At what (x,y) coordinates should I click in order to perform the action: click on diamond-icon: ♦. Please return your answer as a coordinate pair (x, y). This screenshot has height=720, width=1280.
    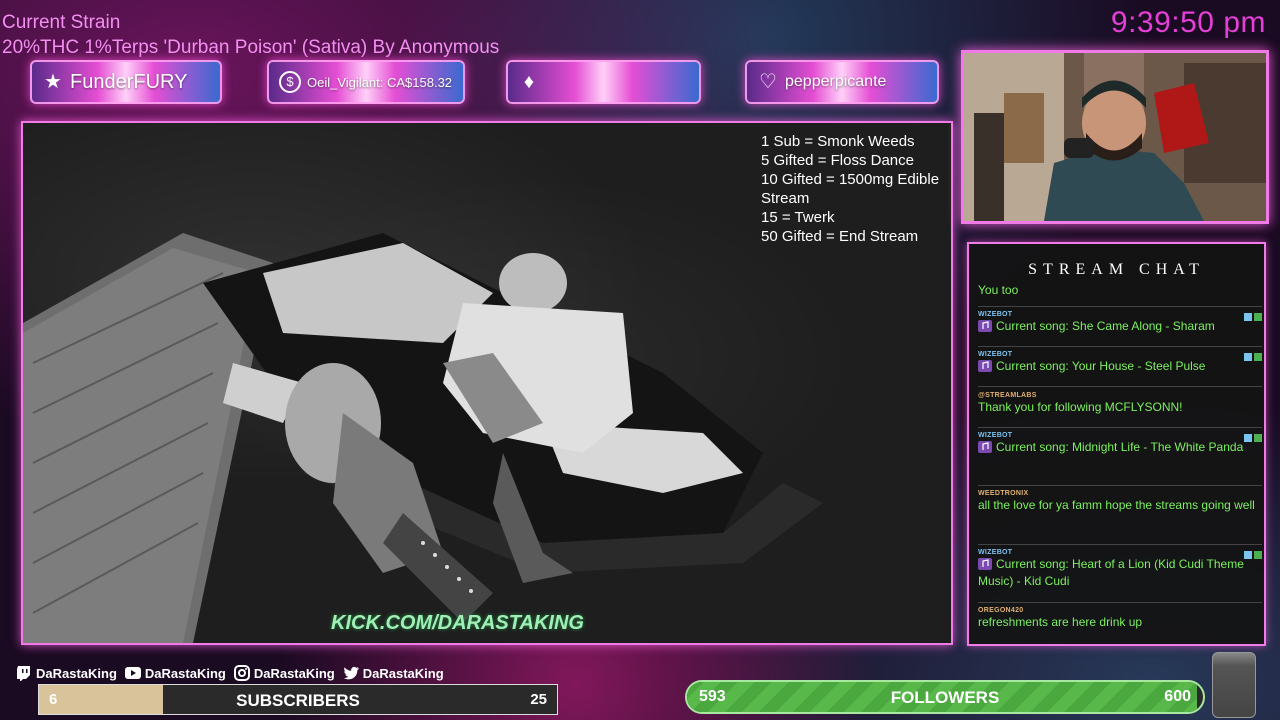
    Looking at the image, I should click on (529, 82).